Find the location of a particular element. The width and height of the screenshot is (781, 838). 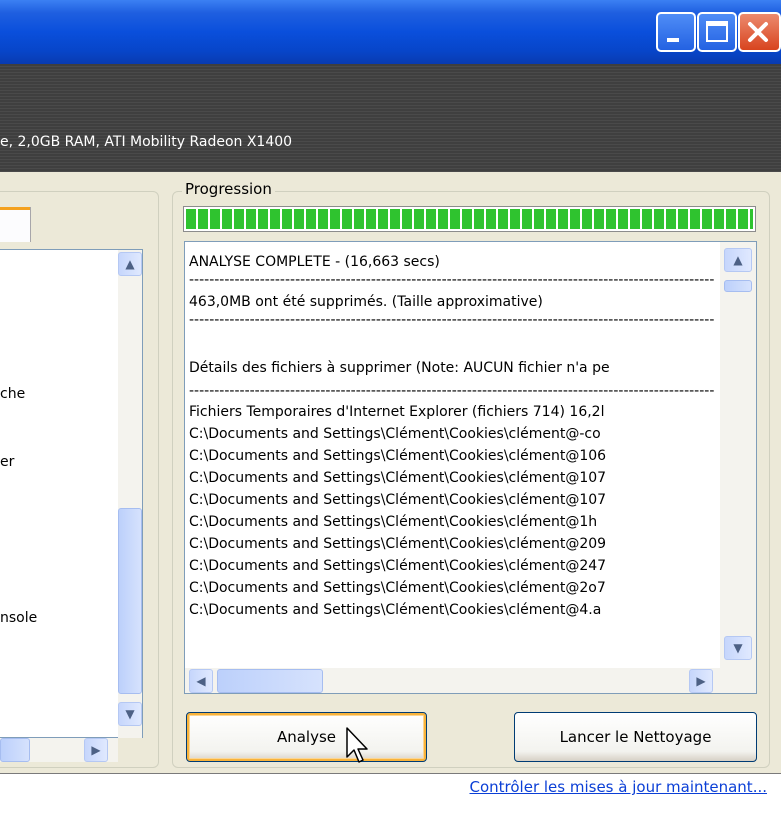

list-item: che is located at coordinates (12, 394).